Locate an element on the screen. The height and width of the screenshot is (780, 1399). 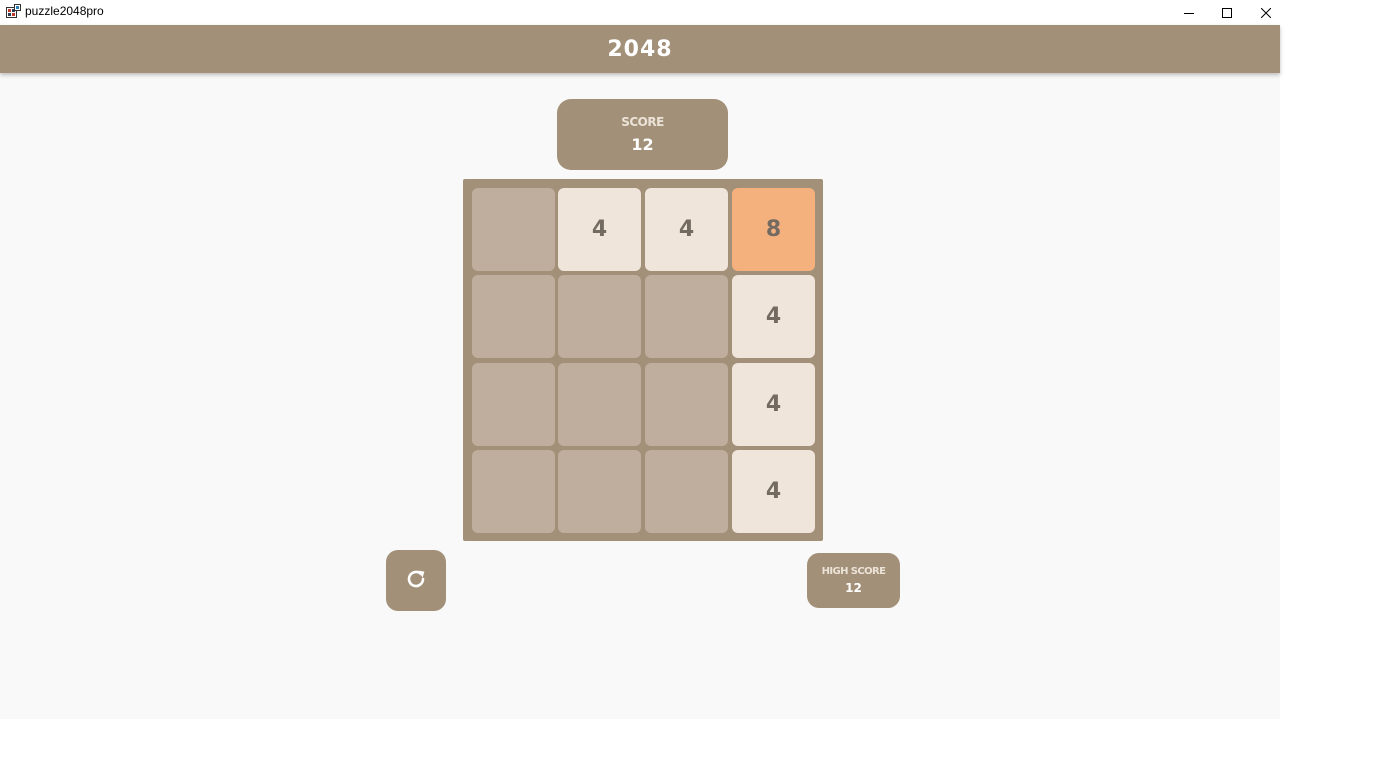
minimize-icon is located at coordinates (1189, 13).